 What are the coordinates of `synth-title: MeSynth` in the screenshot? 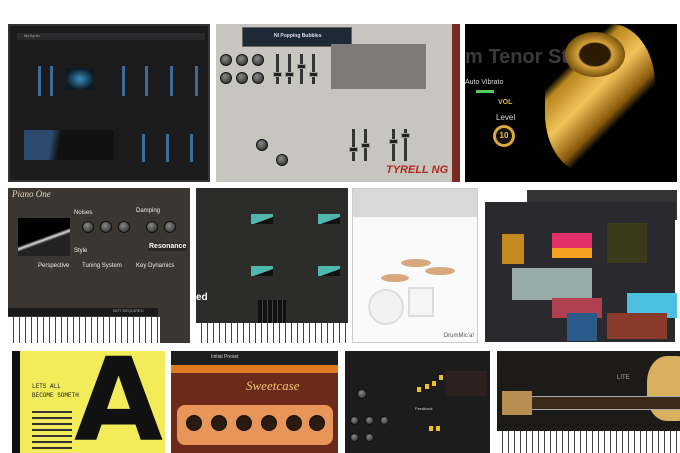 It's located at (32, 35).